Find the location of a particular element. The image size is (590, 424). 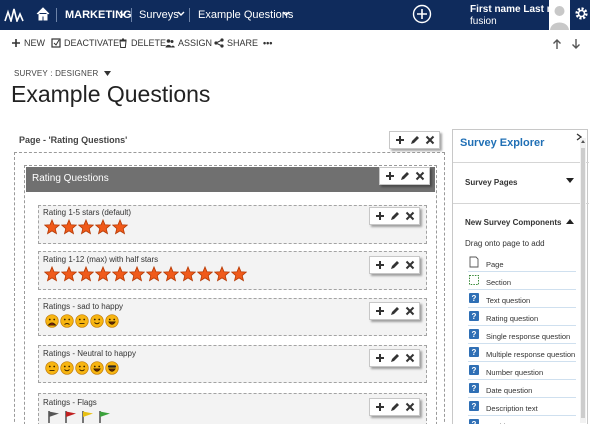

avatar is located at coordinates (559, 15).